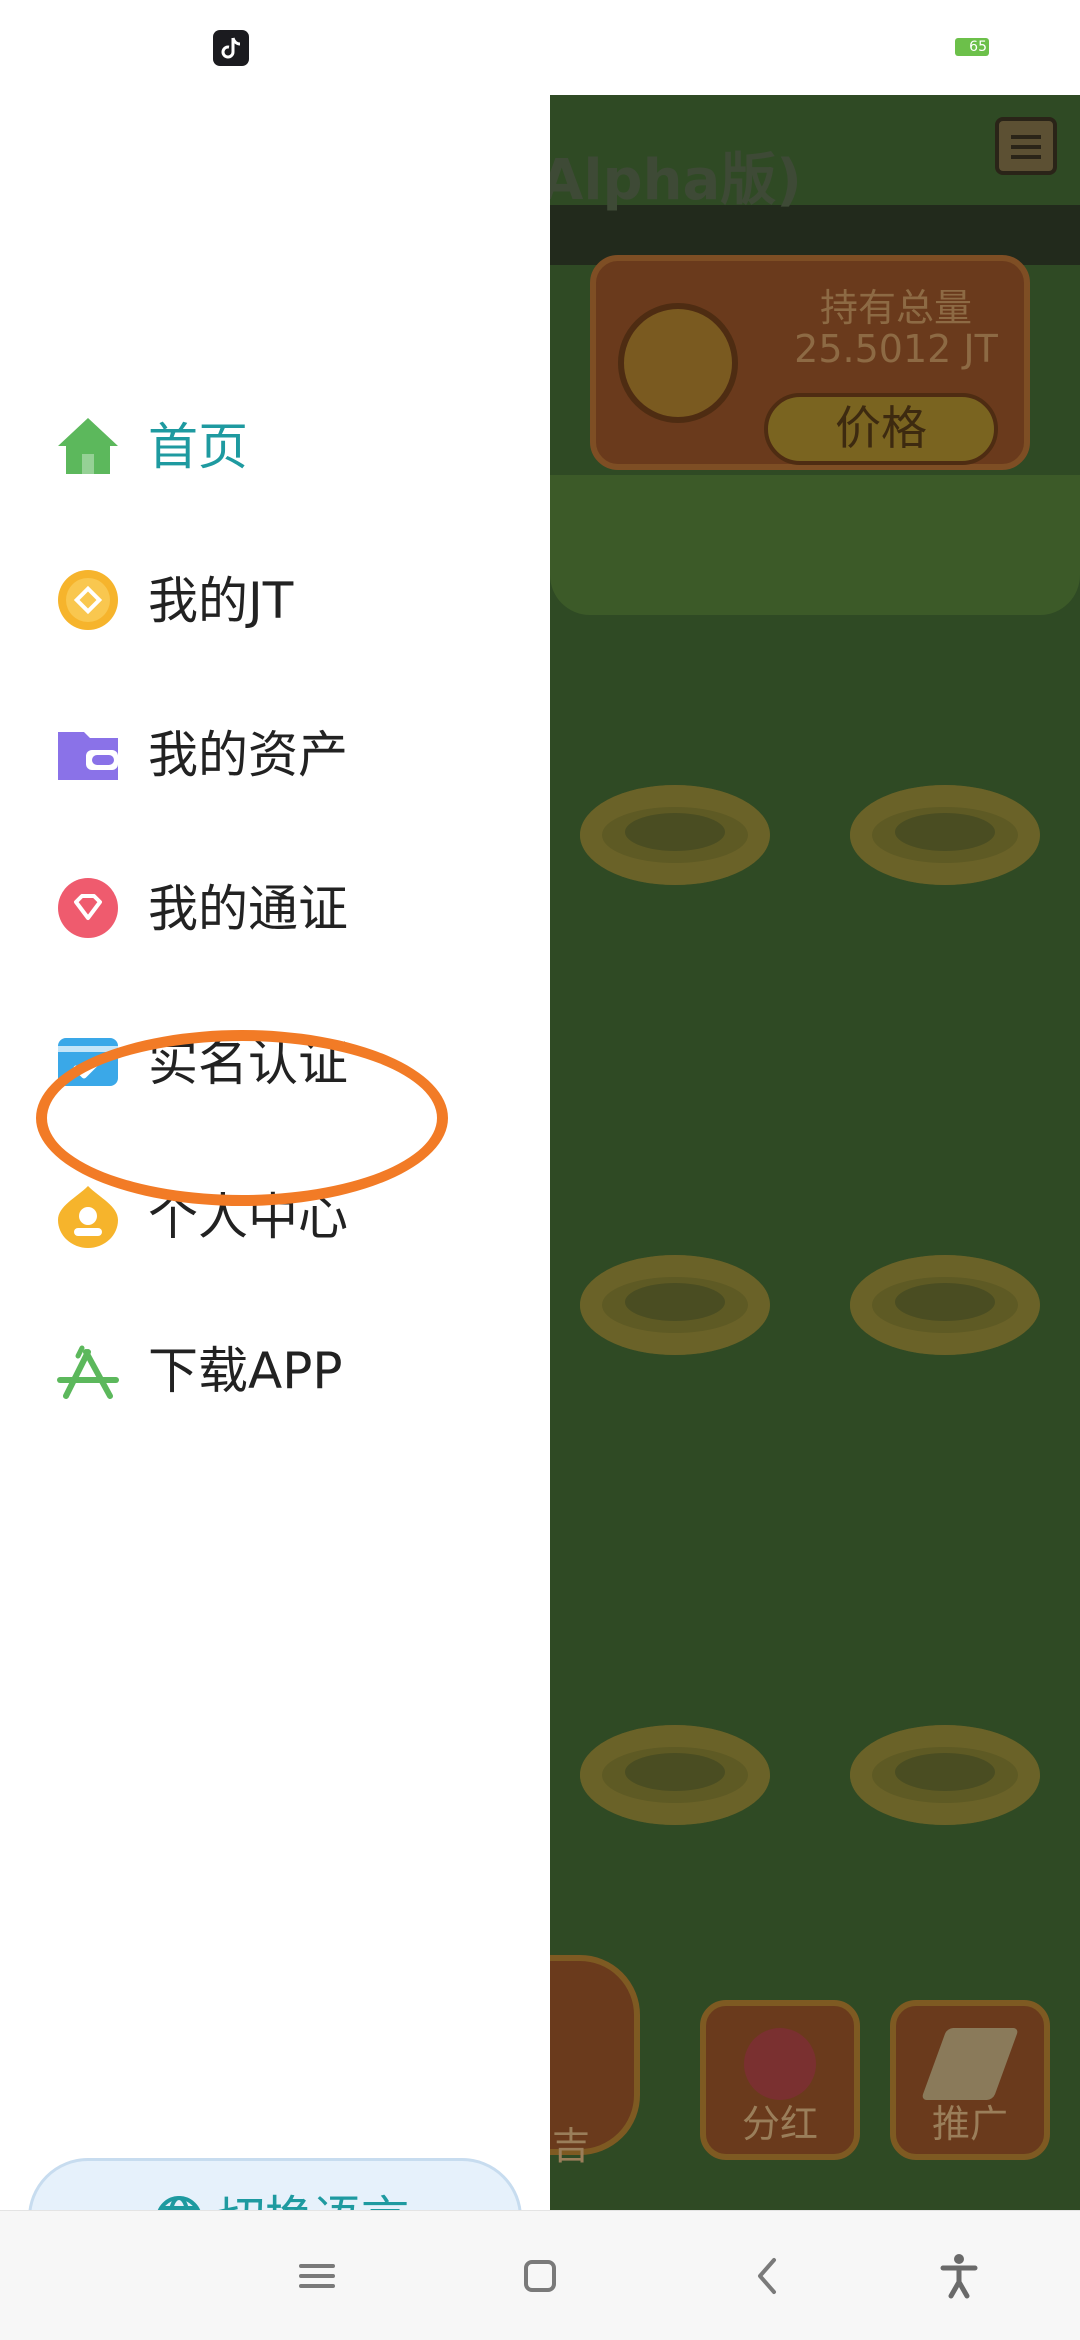 The image size is (1080, 2340). I want to click on holding-panel: 持有总量 25.5012 JT 价格, so click(810, 362).